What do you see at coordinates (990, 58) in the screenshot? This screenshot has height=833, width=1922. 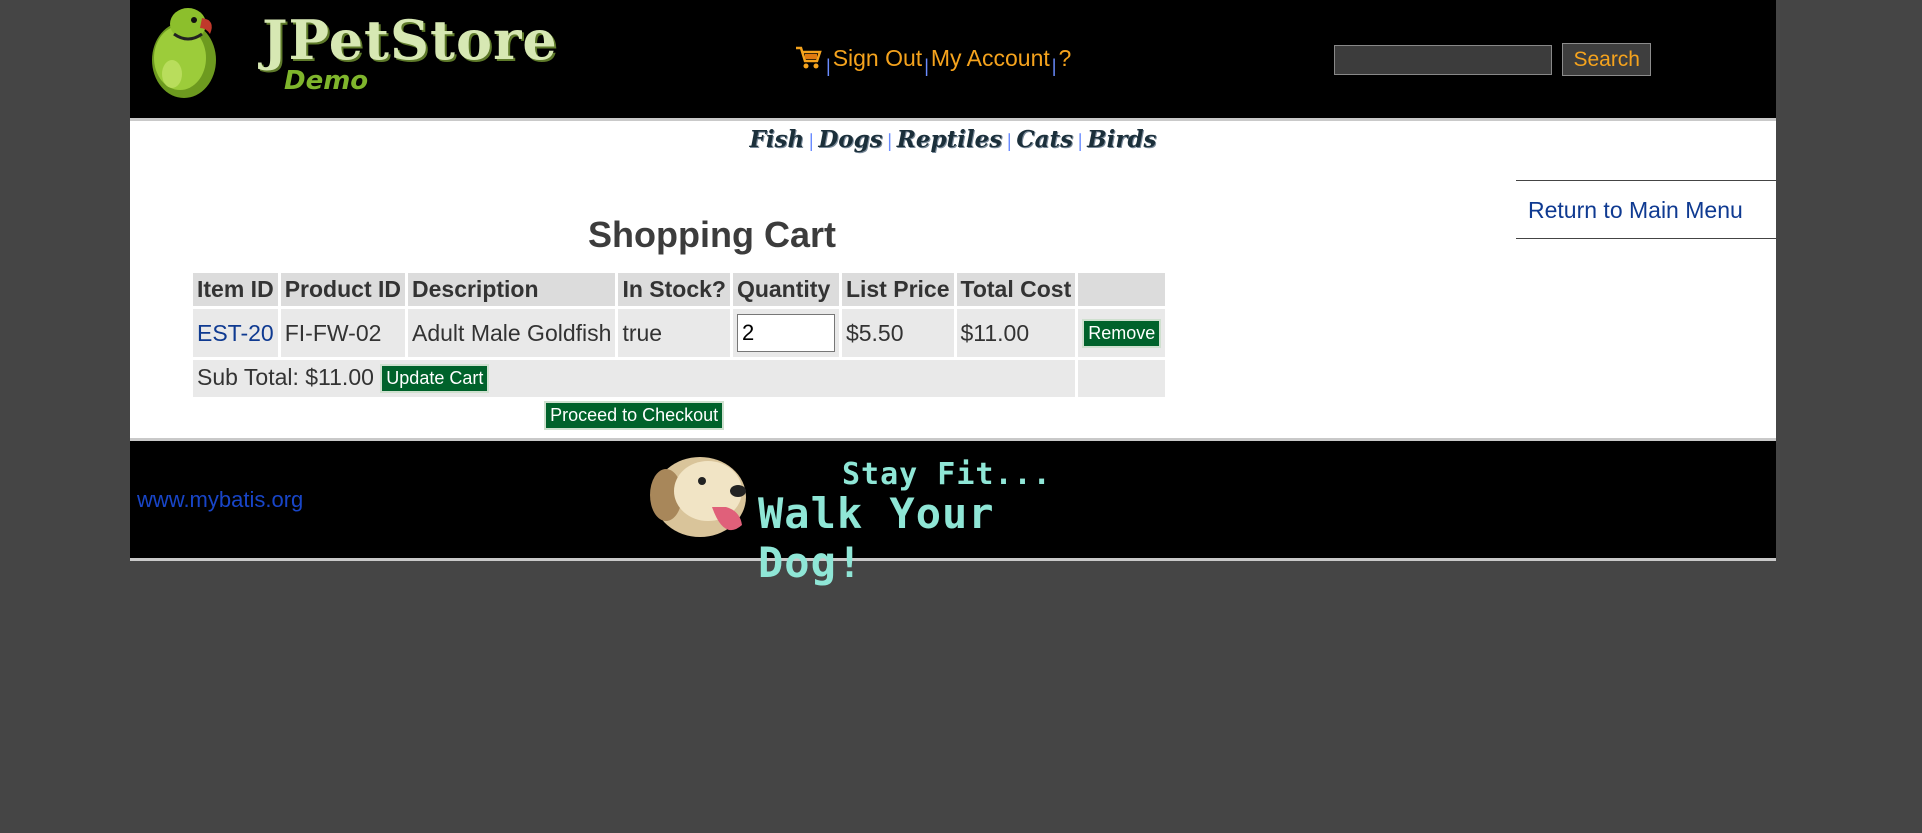 I see `my-account-link: My Account` at bounding box center [990, 58].